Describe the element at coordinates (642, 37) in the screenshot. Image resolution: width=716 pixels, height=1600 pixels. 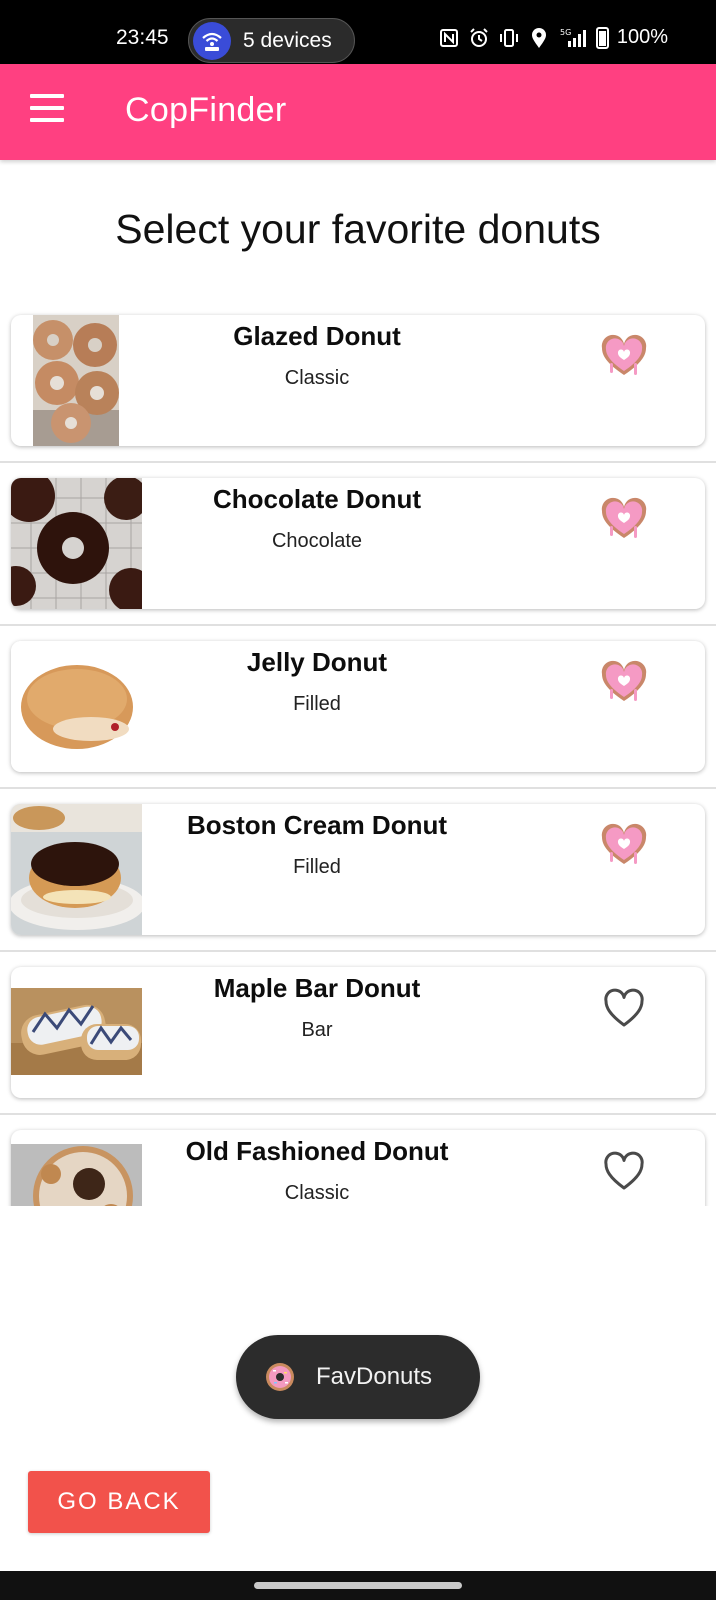
I see `battery-percent: 100%` at that location.